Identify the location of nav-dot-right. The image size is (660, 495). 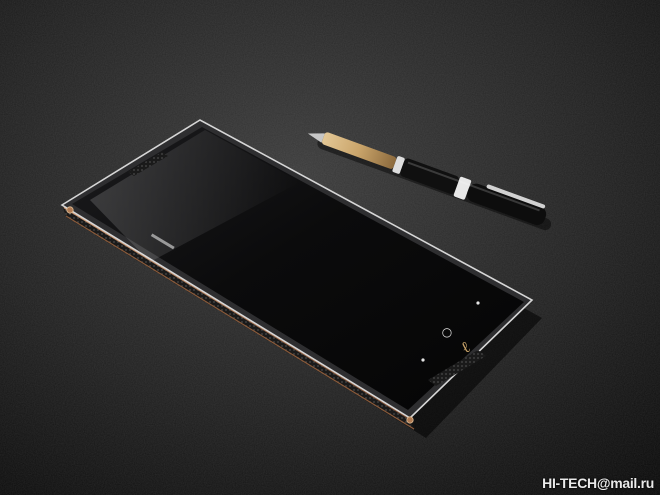
(478, 303).